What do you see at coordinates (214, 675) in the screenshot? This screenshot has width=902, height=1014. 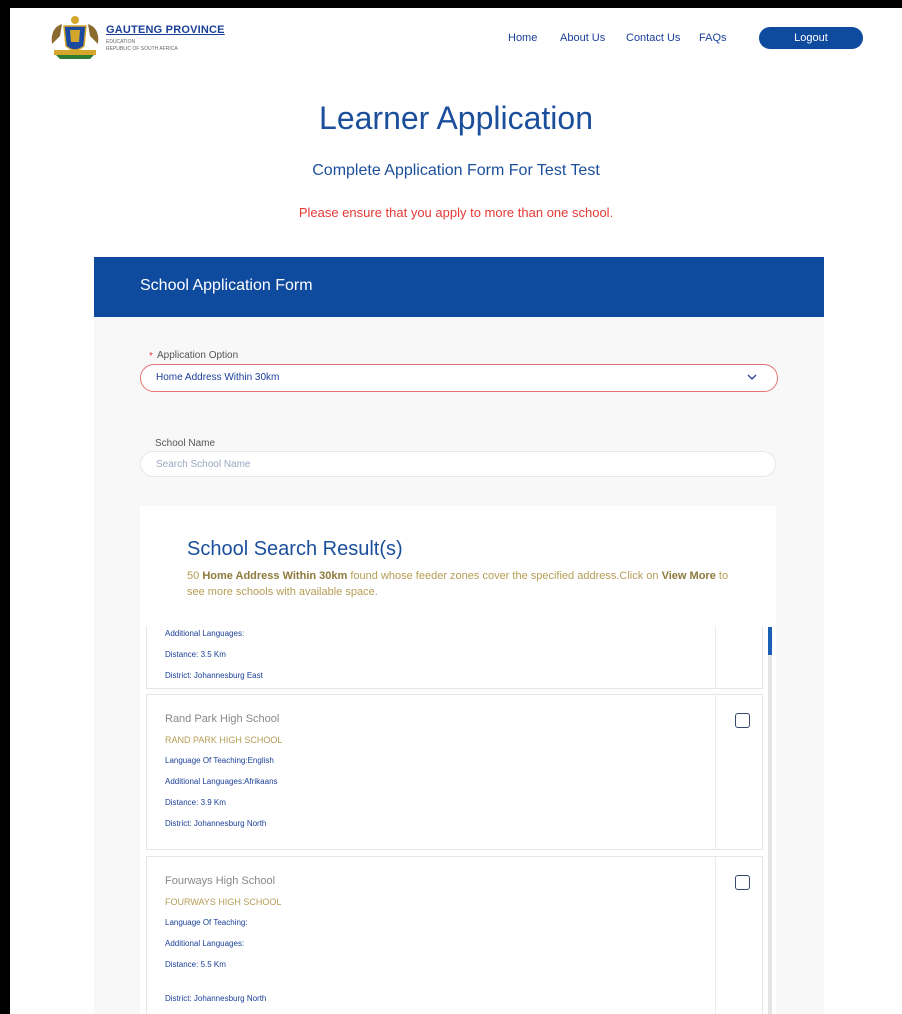 I see `school-district: District: Johannesburg East` at bounding box center [214, 675].